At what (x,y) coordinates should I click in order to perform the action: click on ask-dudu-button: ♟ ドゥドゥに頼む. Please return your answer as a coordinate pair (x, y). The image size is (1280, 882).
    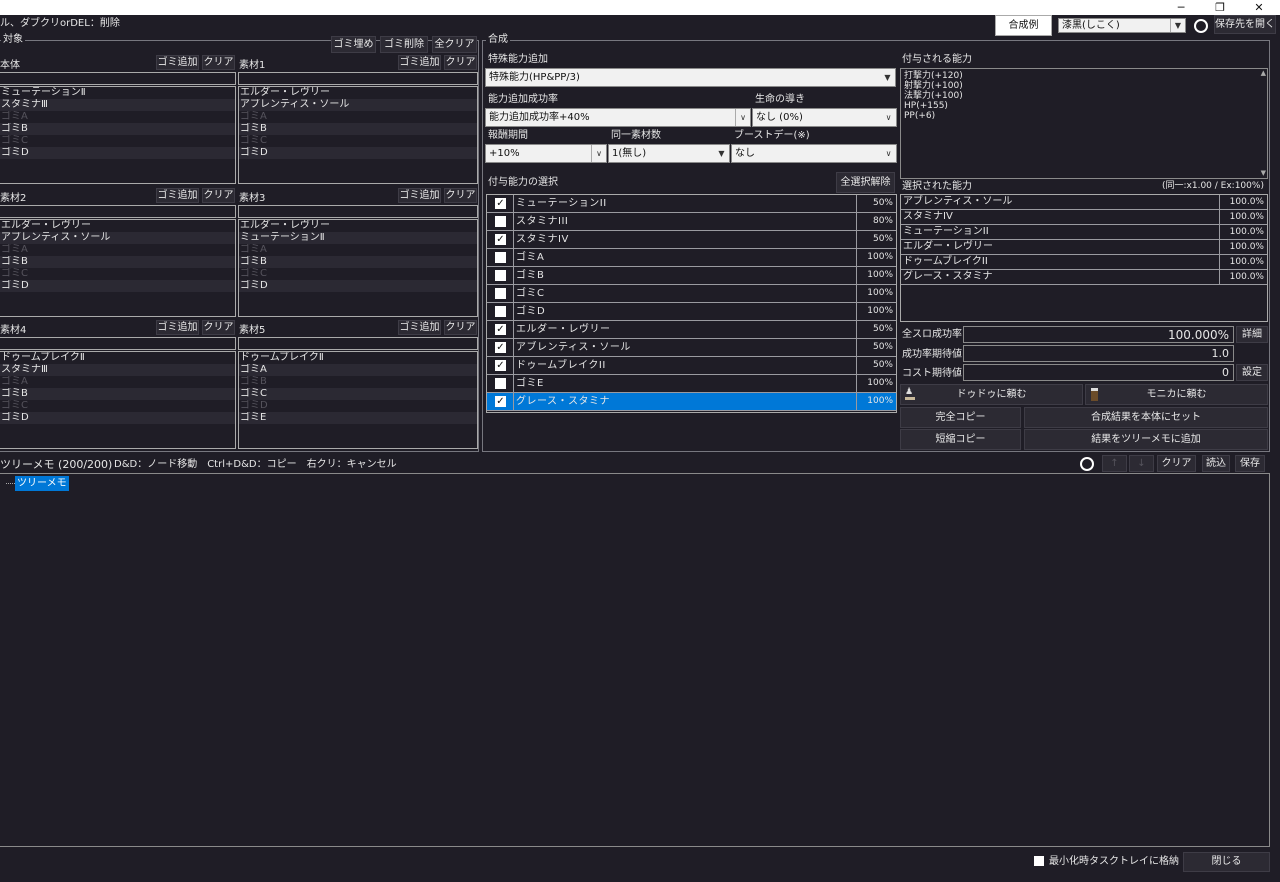
    Looking at the image, I should click on (991, 394).